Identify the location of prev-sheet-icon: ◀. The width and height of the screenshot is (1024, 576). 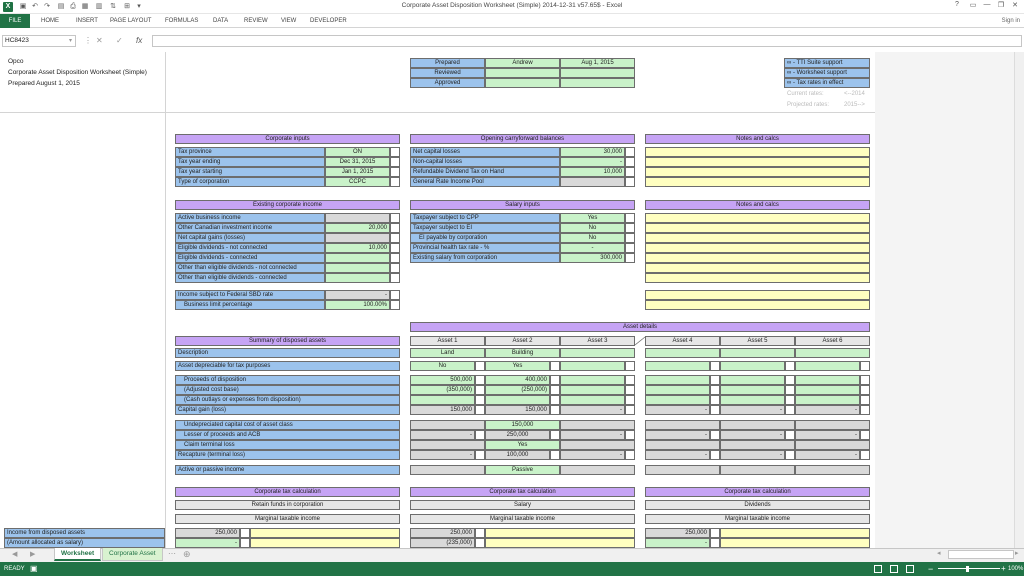
(14, 554).